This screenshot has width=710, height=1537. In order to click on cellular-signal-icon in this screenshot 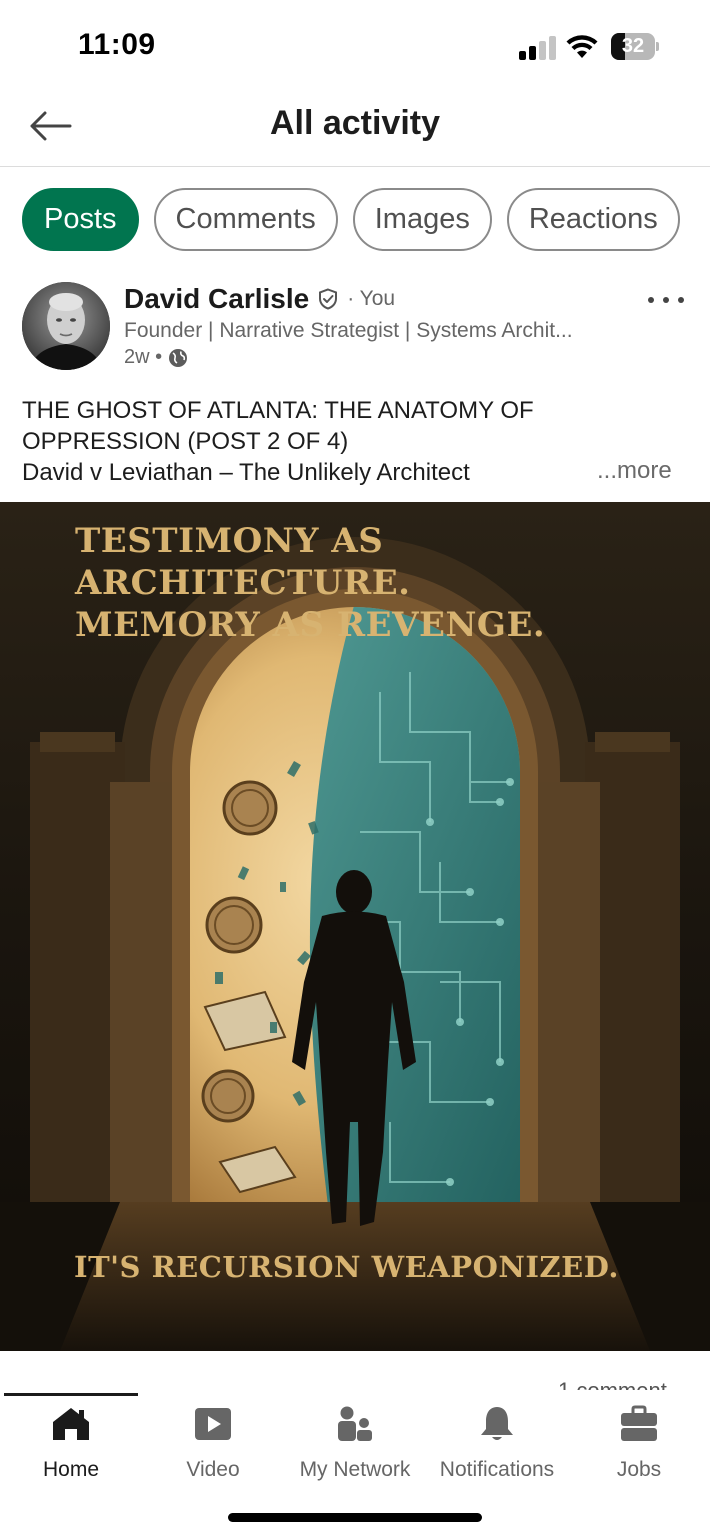, I will do `click(537, 48)`.